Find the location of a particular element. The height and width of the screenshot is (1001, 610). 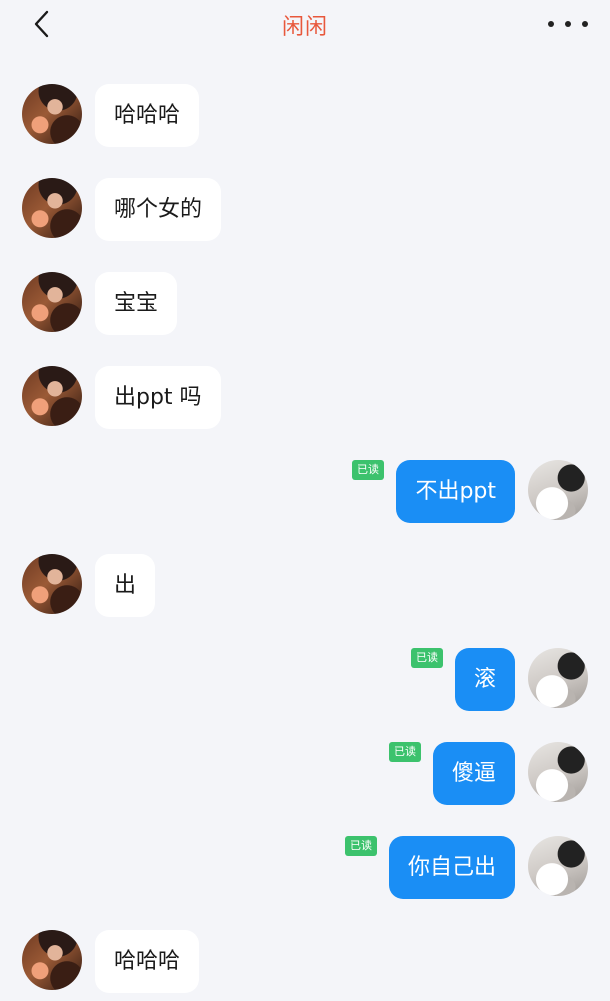

incoming-message: 哪个女的 is located at coordinates (305, 210).